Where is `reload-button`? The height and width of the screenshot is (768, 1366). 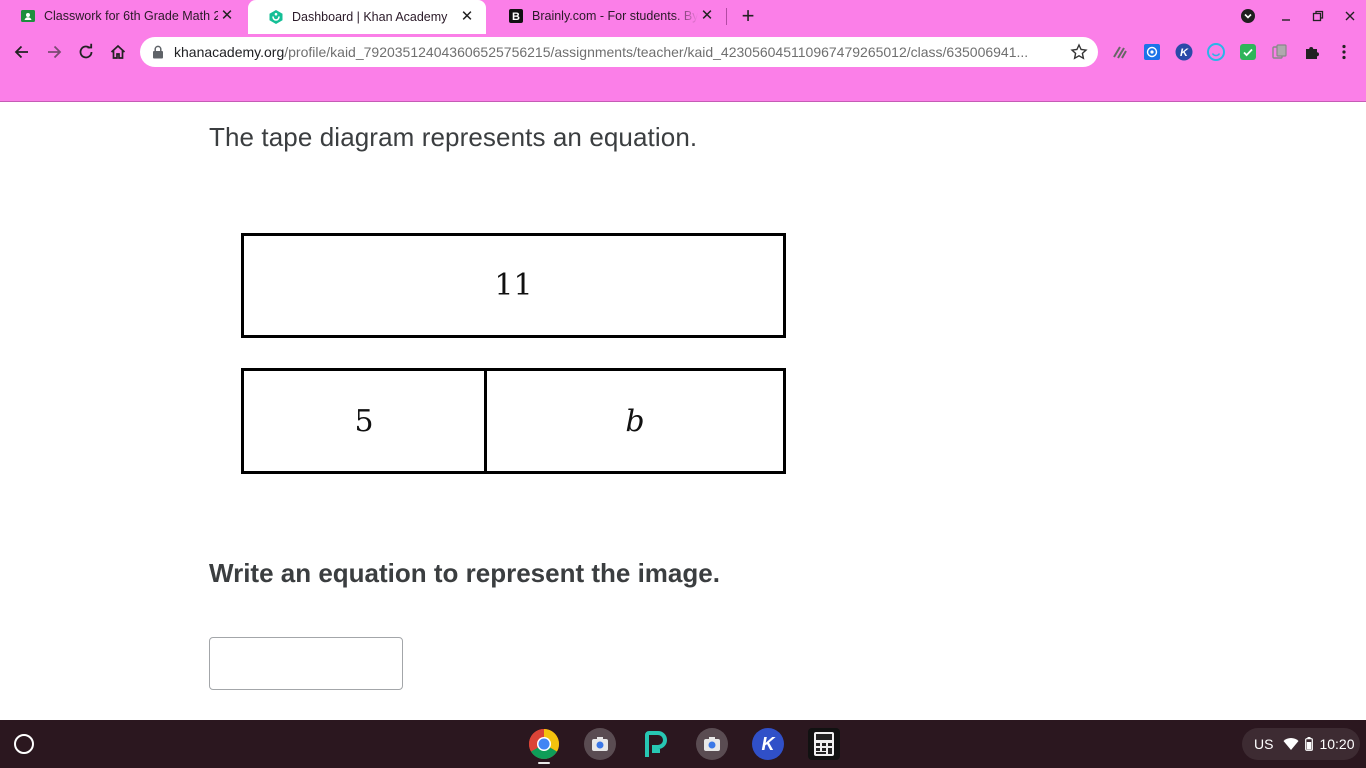
reload-button is located at coordinates (86, 52).